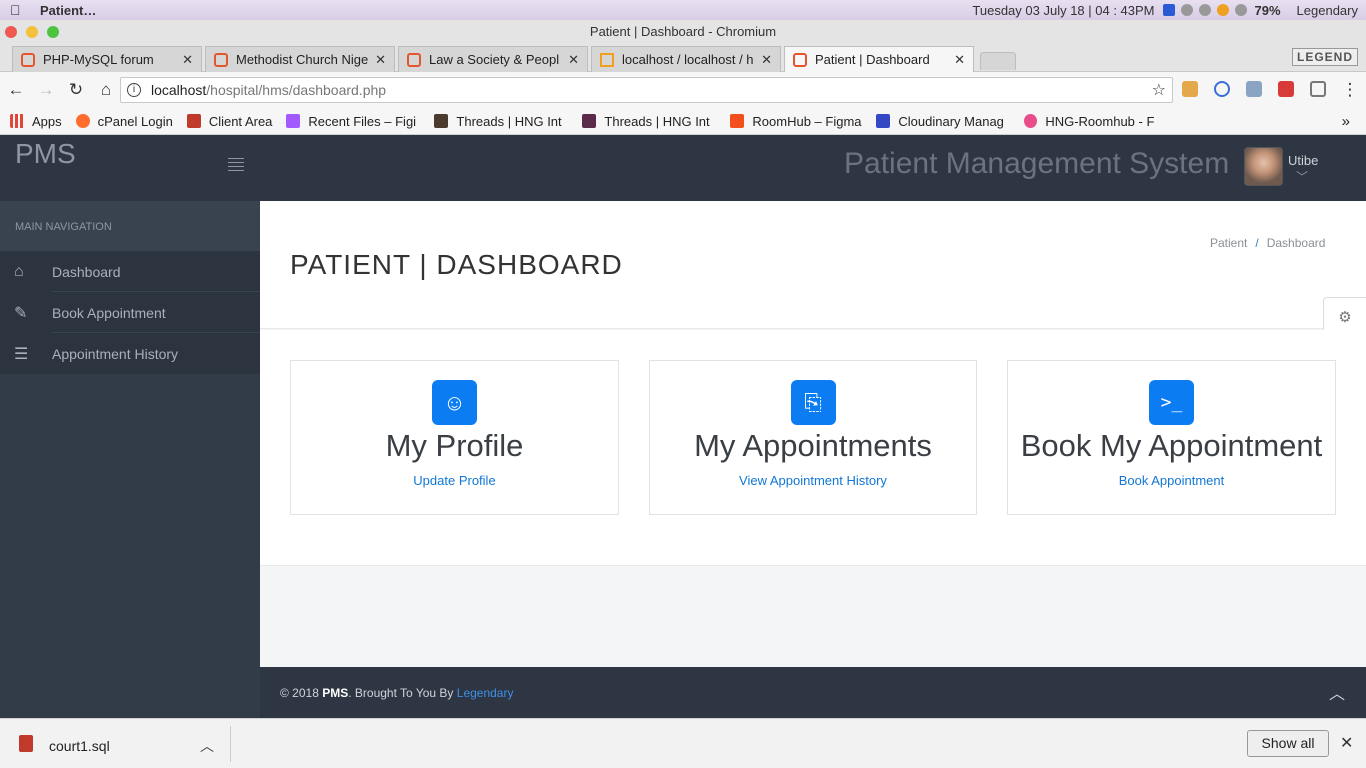  What do you see at coordinates (1286, 89) in the screenshot?
I see `shield-extension-icon` at bounding box center [1286, 89].